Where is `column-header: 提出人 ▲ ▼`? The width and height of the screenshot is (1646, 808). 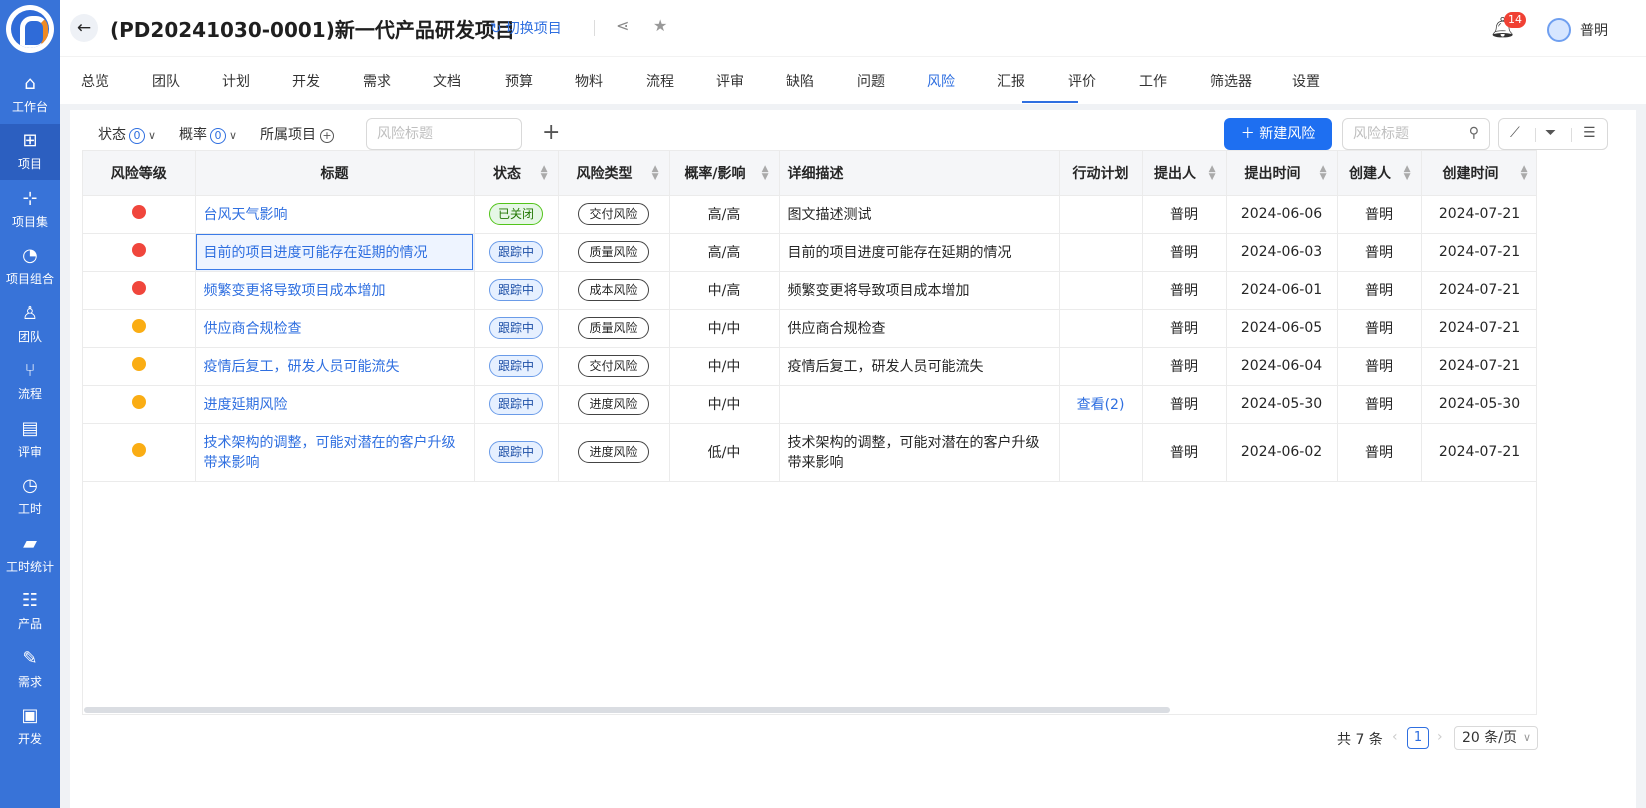 column-header: 提出人 ▲ ▼ is located at coordinates (1184, 173).